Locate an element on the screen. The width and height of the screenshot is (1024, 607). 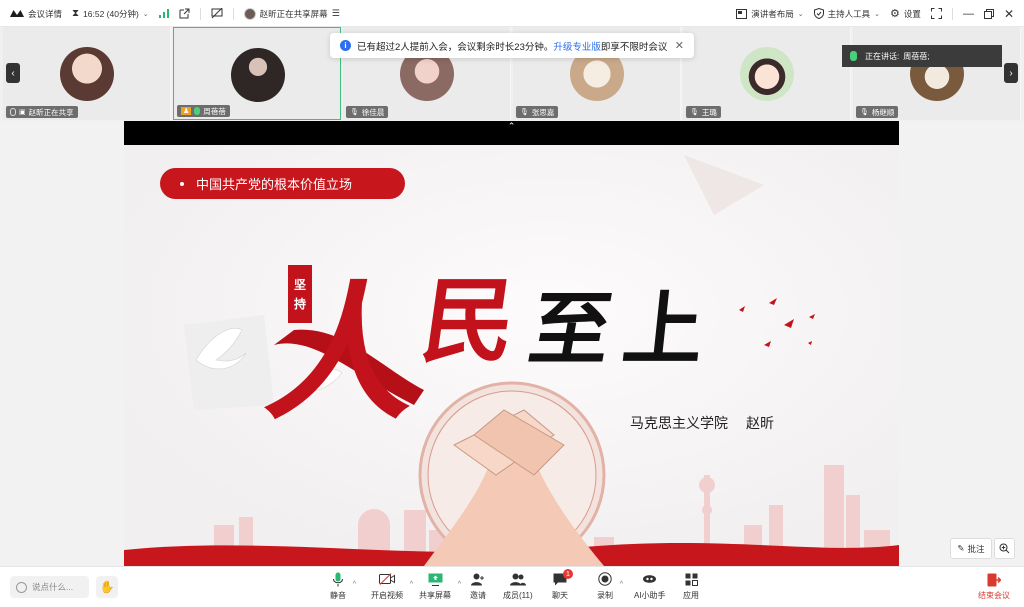
mute-button: 静音 ^ is located at coordinates (343, 586).